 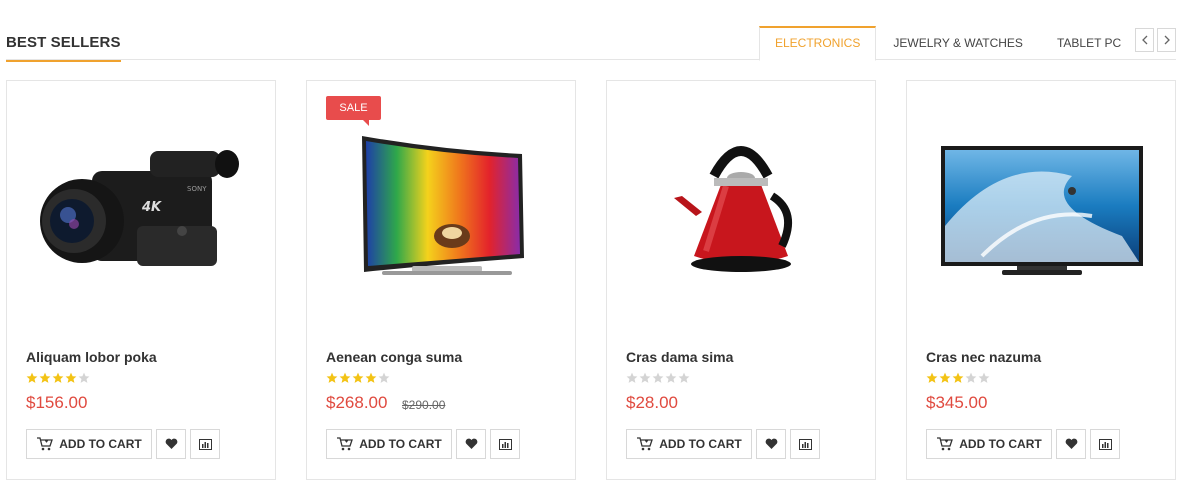 What do you see at coordinates (679, 357) in the screenshot?
I see `product-name: Cras dama sima` at bounding box center [679, 357].